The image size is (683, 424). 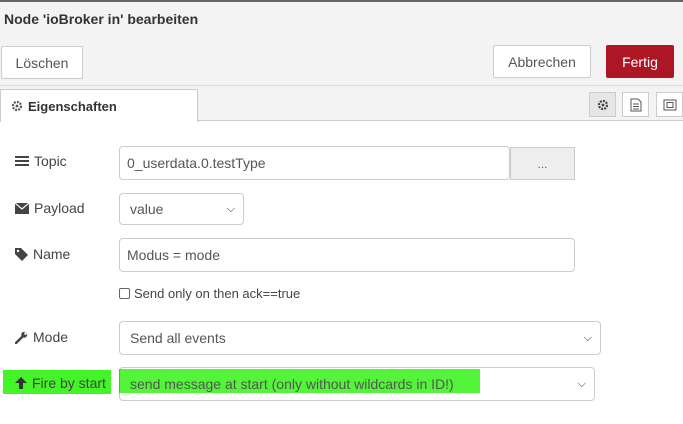 What do you see at coordinates (22, 161) in the screenshot?
I see `list-icon` at bounding box center [22, 161].